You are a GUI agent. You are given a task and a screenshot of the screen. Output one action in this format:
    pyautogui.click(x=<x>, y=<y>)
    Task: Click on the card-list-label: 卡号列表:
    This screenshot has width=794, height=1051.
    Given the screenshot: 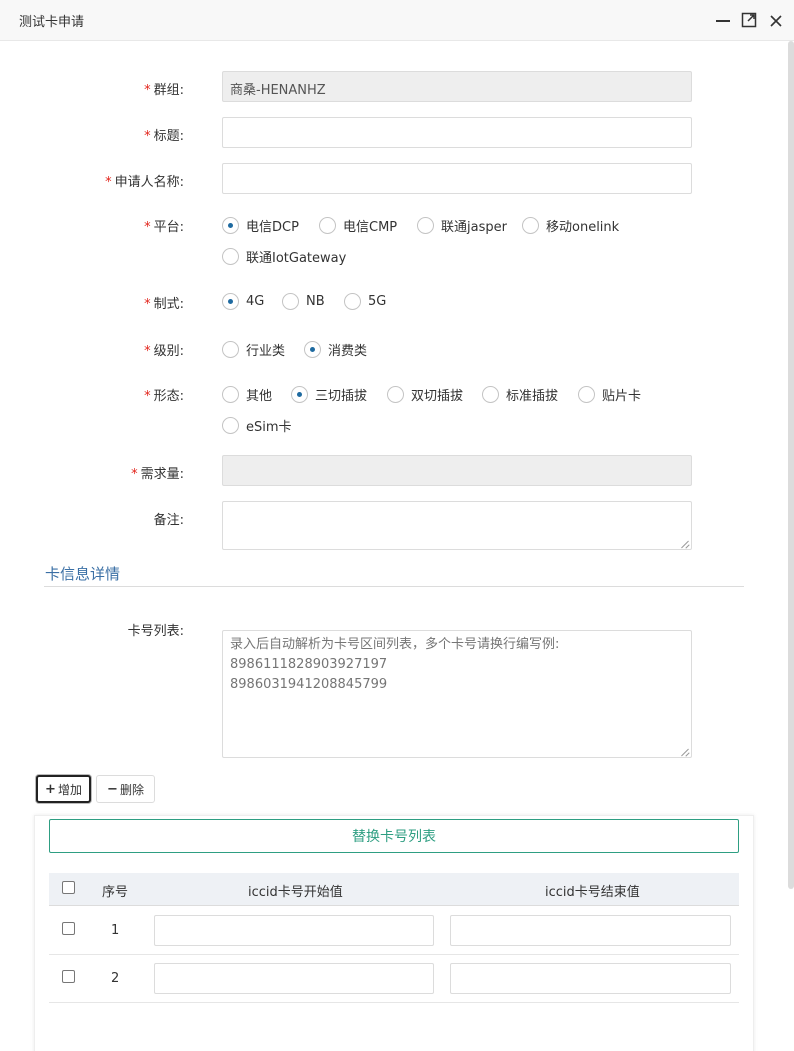 What is the action you would take?
    pyautogui.click(x=155, y=631)
    